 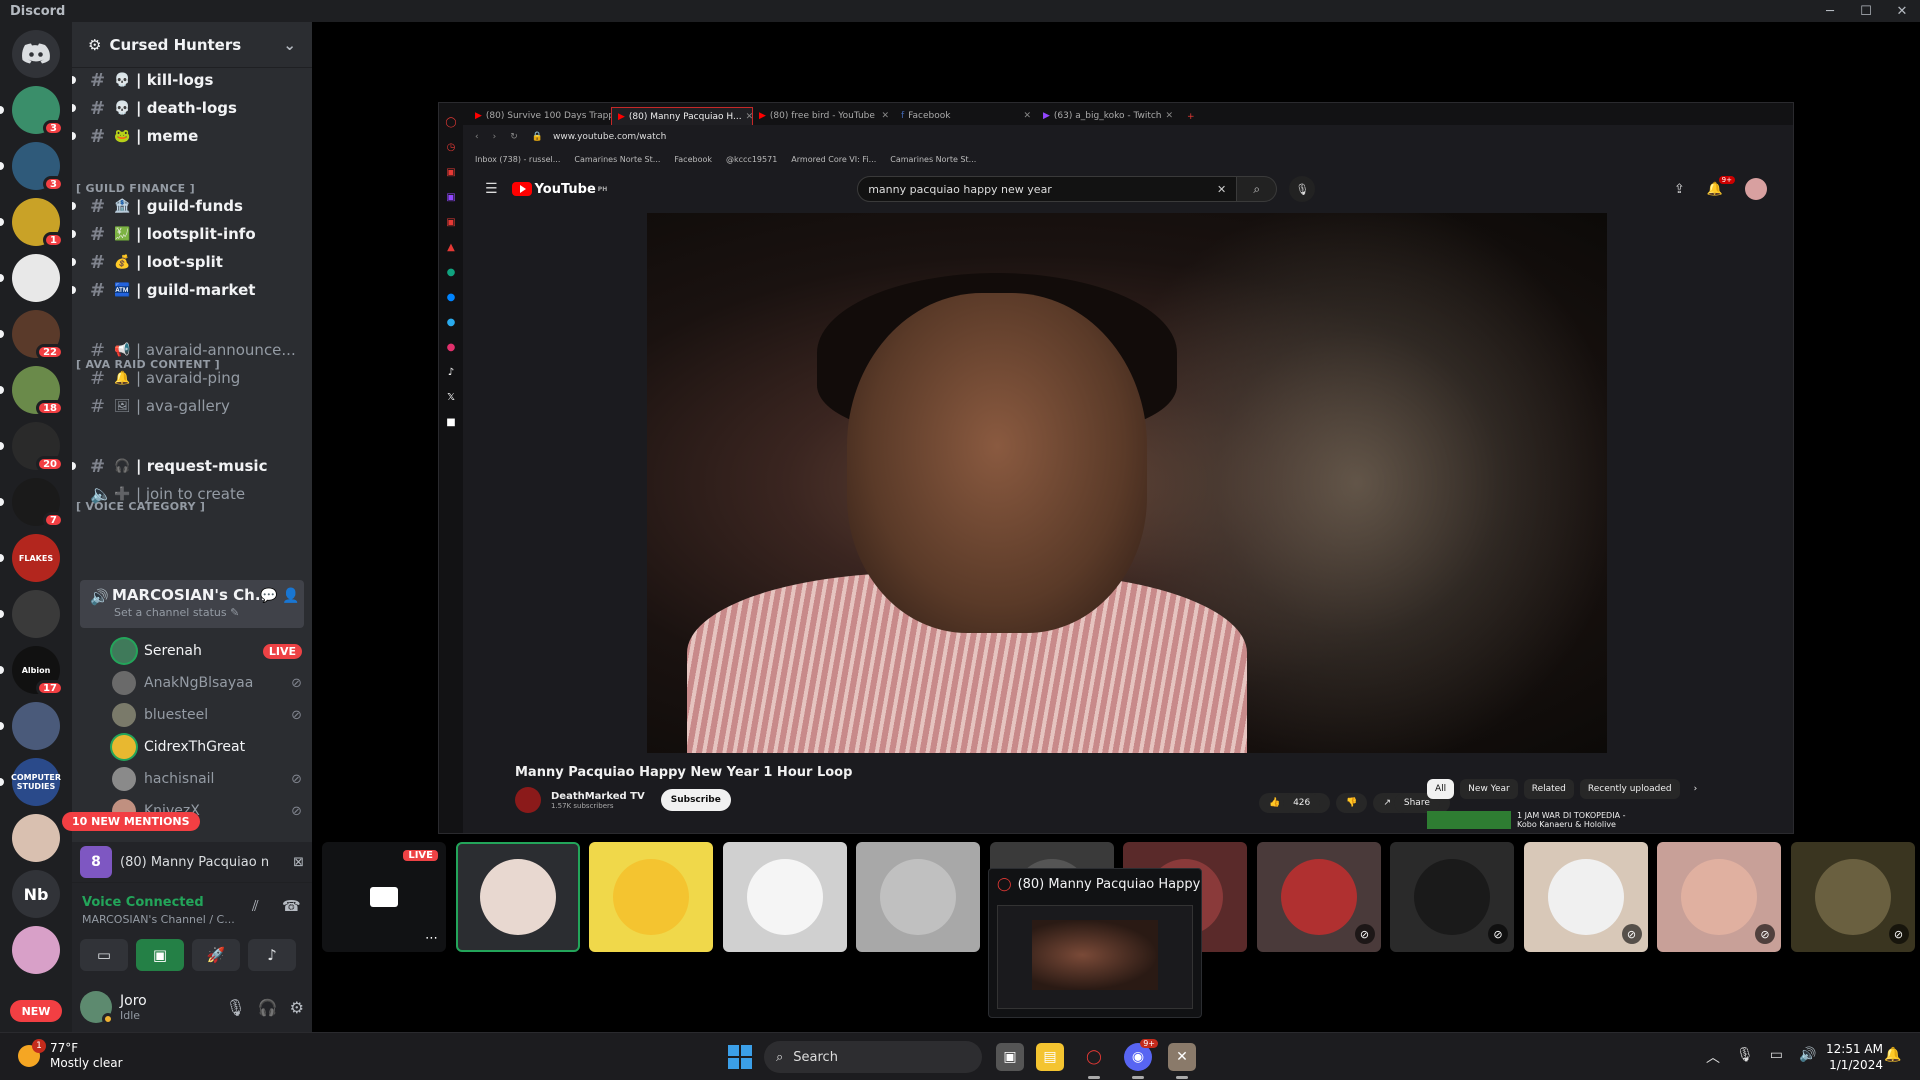 I want to click on forward-icon: ›, so click(x=495, y=137).